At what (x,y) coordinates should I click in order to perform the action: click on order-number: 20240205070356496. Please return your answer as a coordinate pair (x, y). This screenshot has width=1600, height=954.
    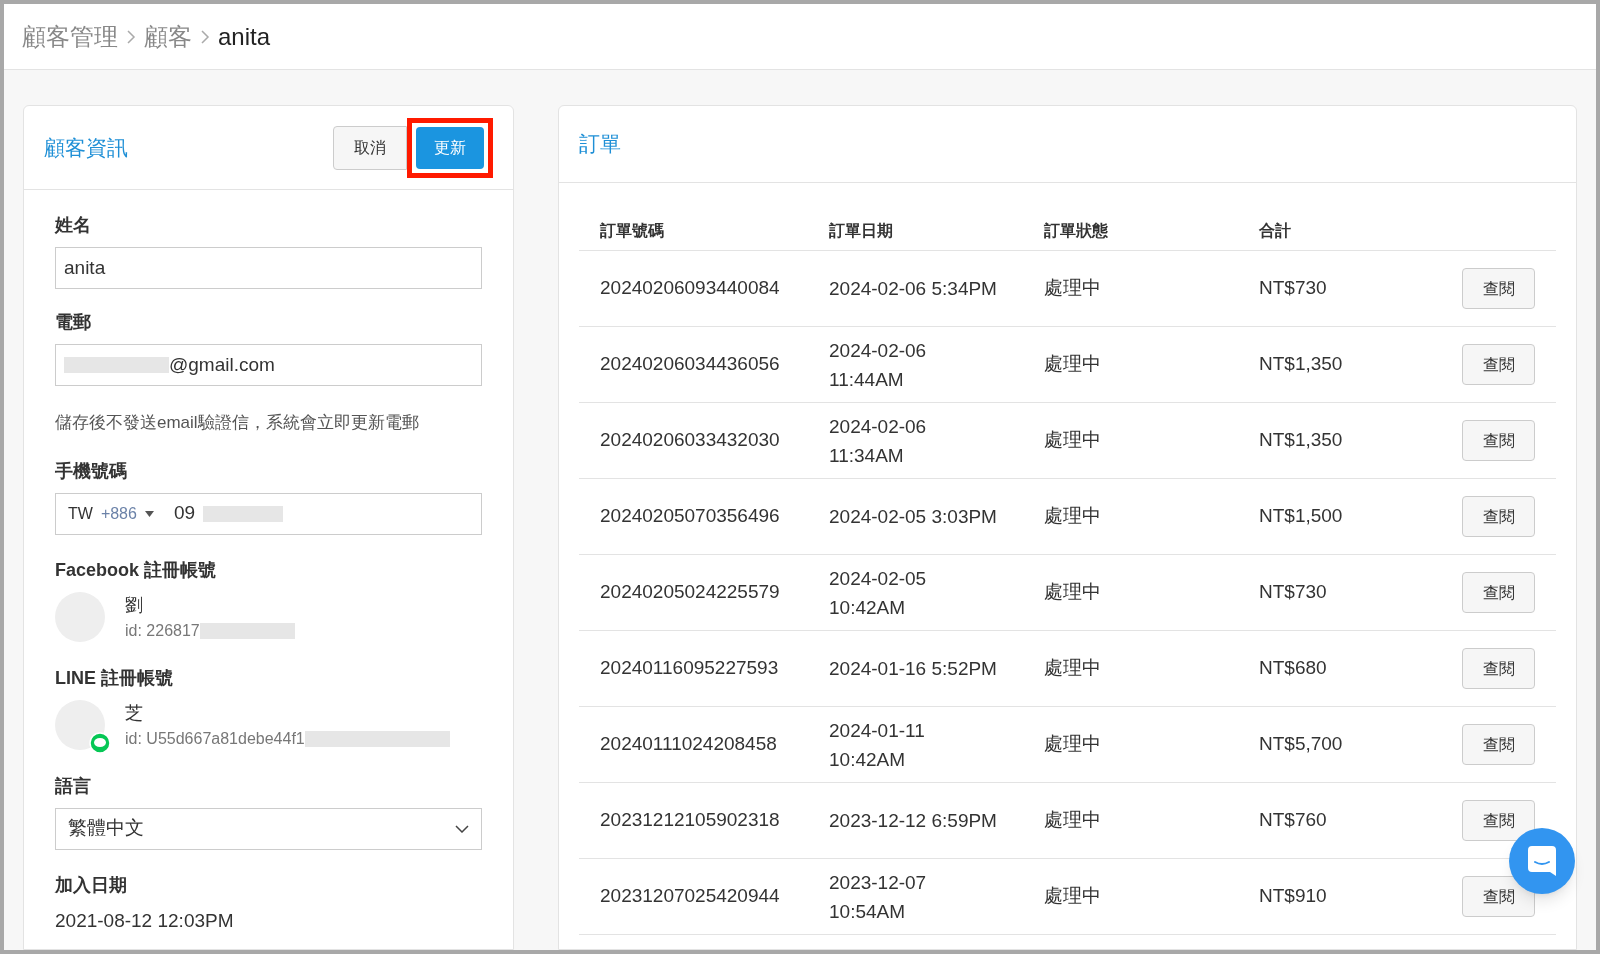
    Looking at the image, I should click on (690, 516).